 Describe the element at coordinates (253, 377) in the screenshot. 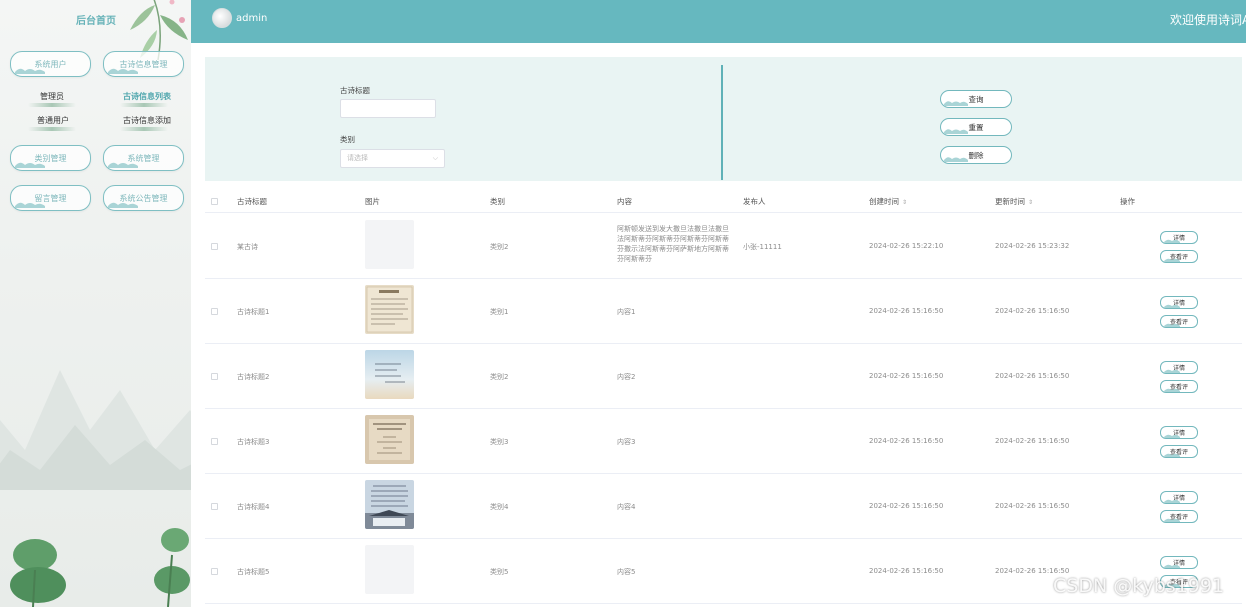

I see `cell-title: 古诗标题2` at that location.